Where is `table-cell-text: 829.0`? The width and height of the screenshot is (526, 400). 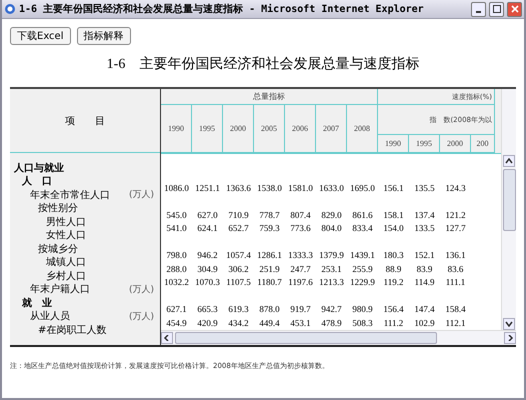
table-cell-text: 829.0 is located at coordinates (331, 215).